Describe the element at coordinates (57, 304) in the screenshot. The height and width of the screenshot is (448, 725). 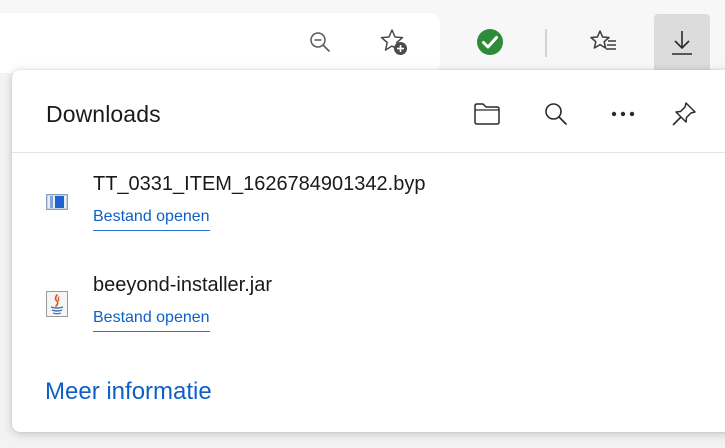
I see `java-jar-icon` at that location.